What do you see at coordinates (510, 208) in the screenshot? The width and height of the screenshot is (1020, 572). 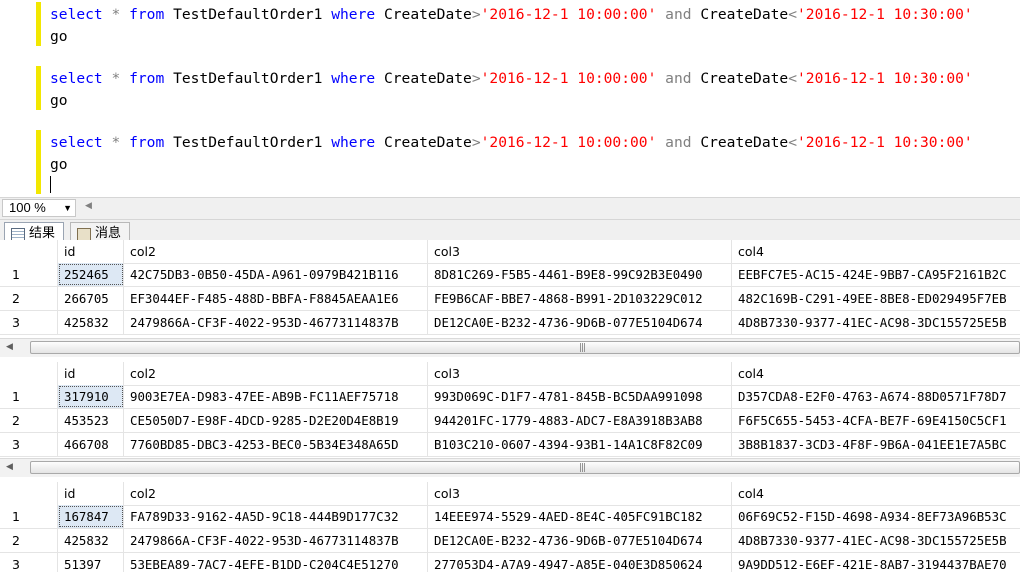 I see `zoom-bar: 100 % ▼ ◀` at bounding box center [510, 208].